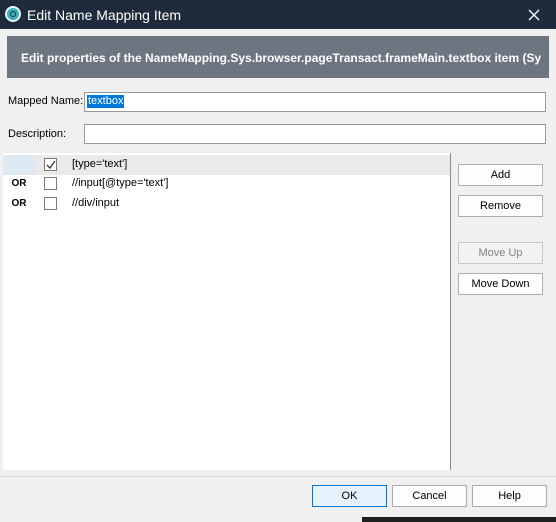  I want to click on remove-button: Remove, so click(500, 206).